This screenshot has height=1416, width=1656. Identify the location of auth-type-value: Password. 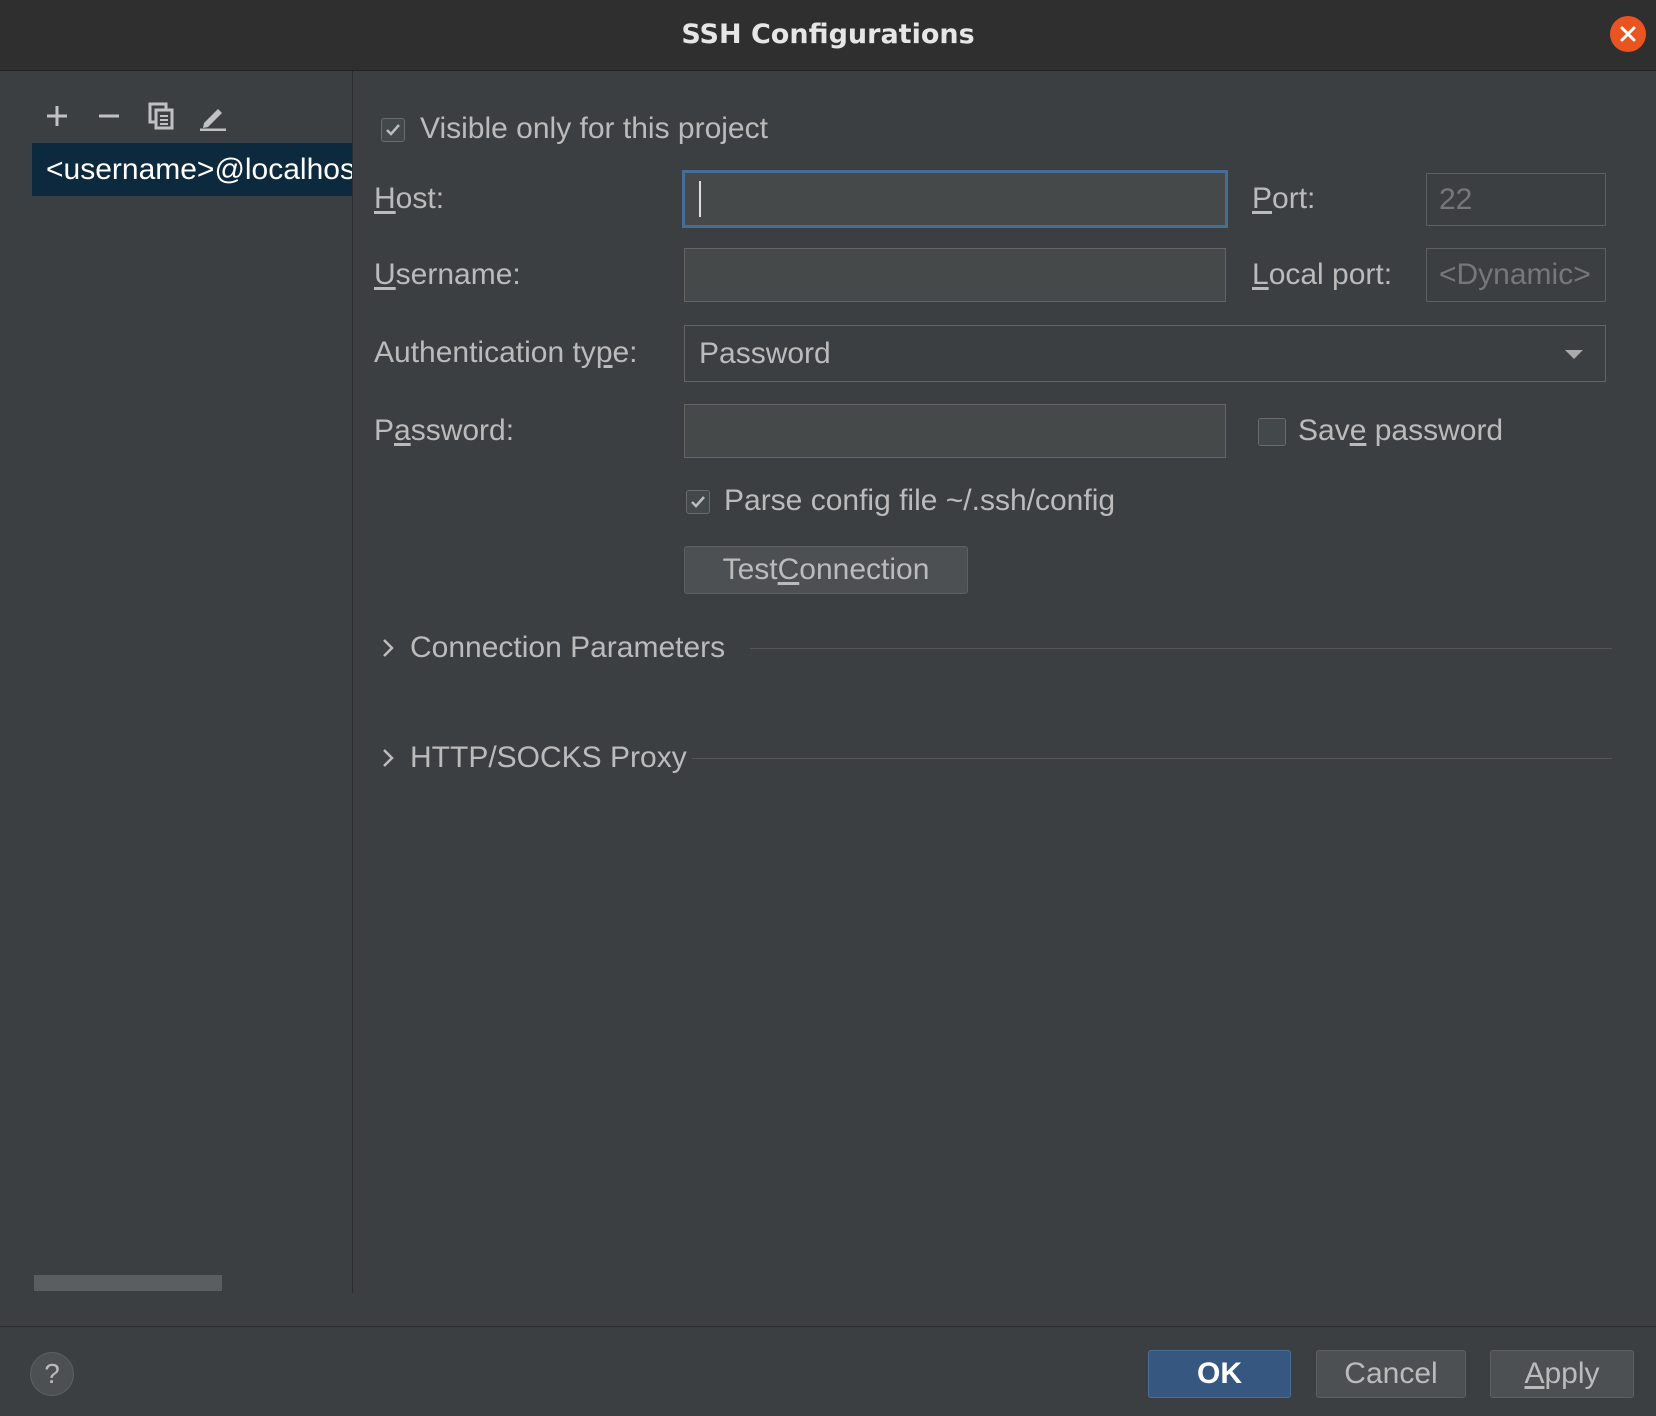
(765, 353).